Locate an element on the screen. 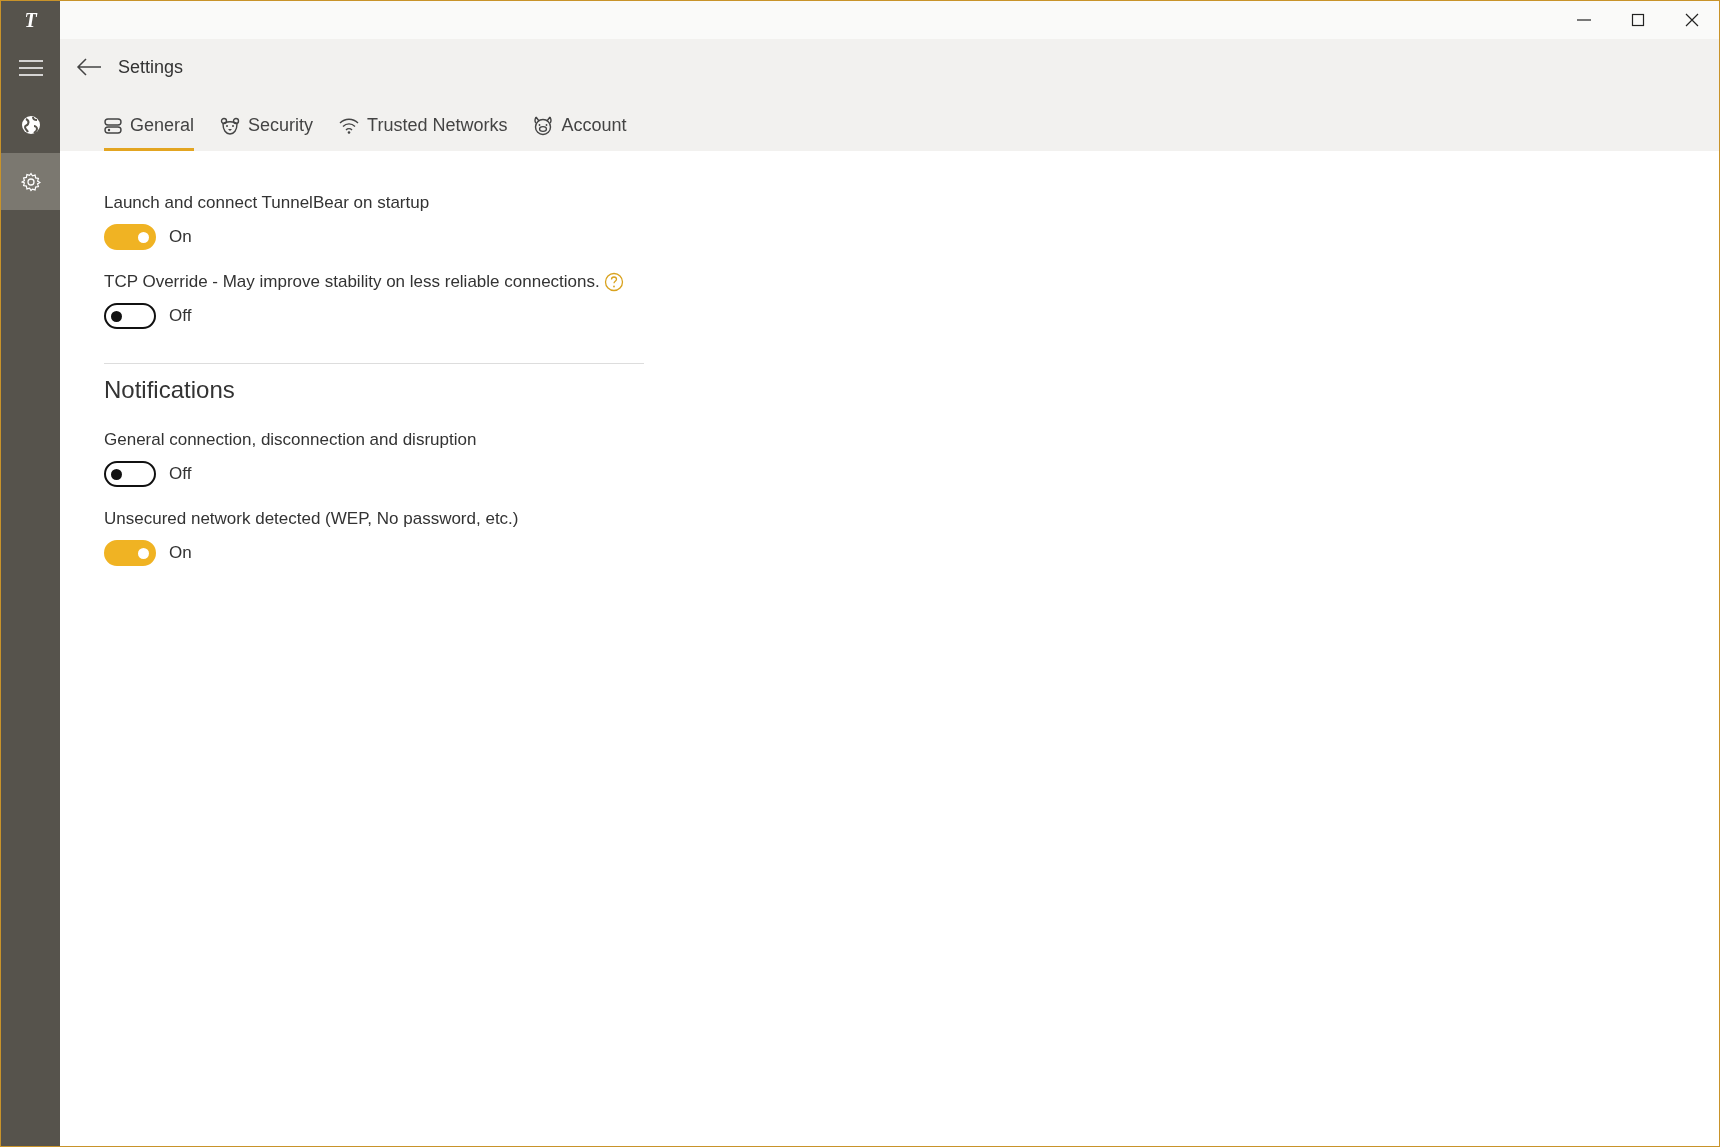 This screenshot has width=1720, height=1147. settings-icon is located at coordinates (30, 181).